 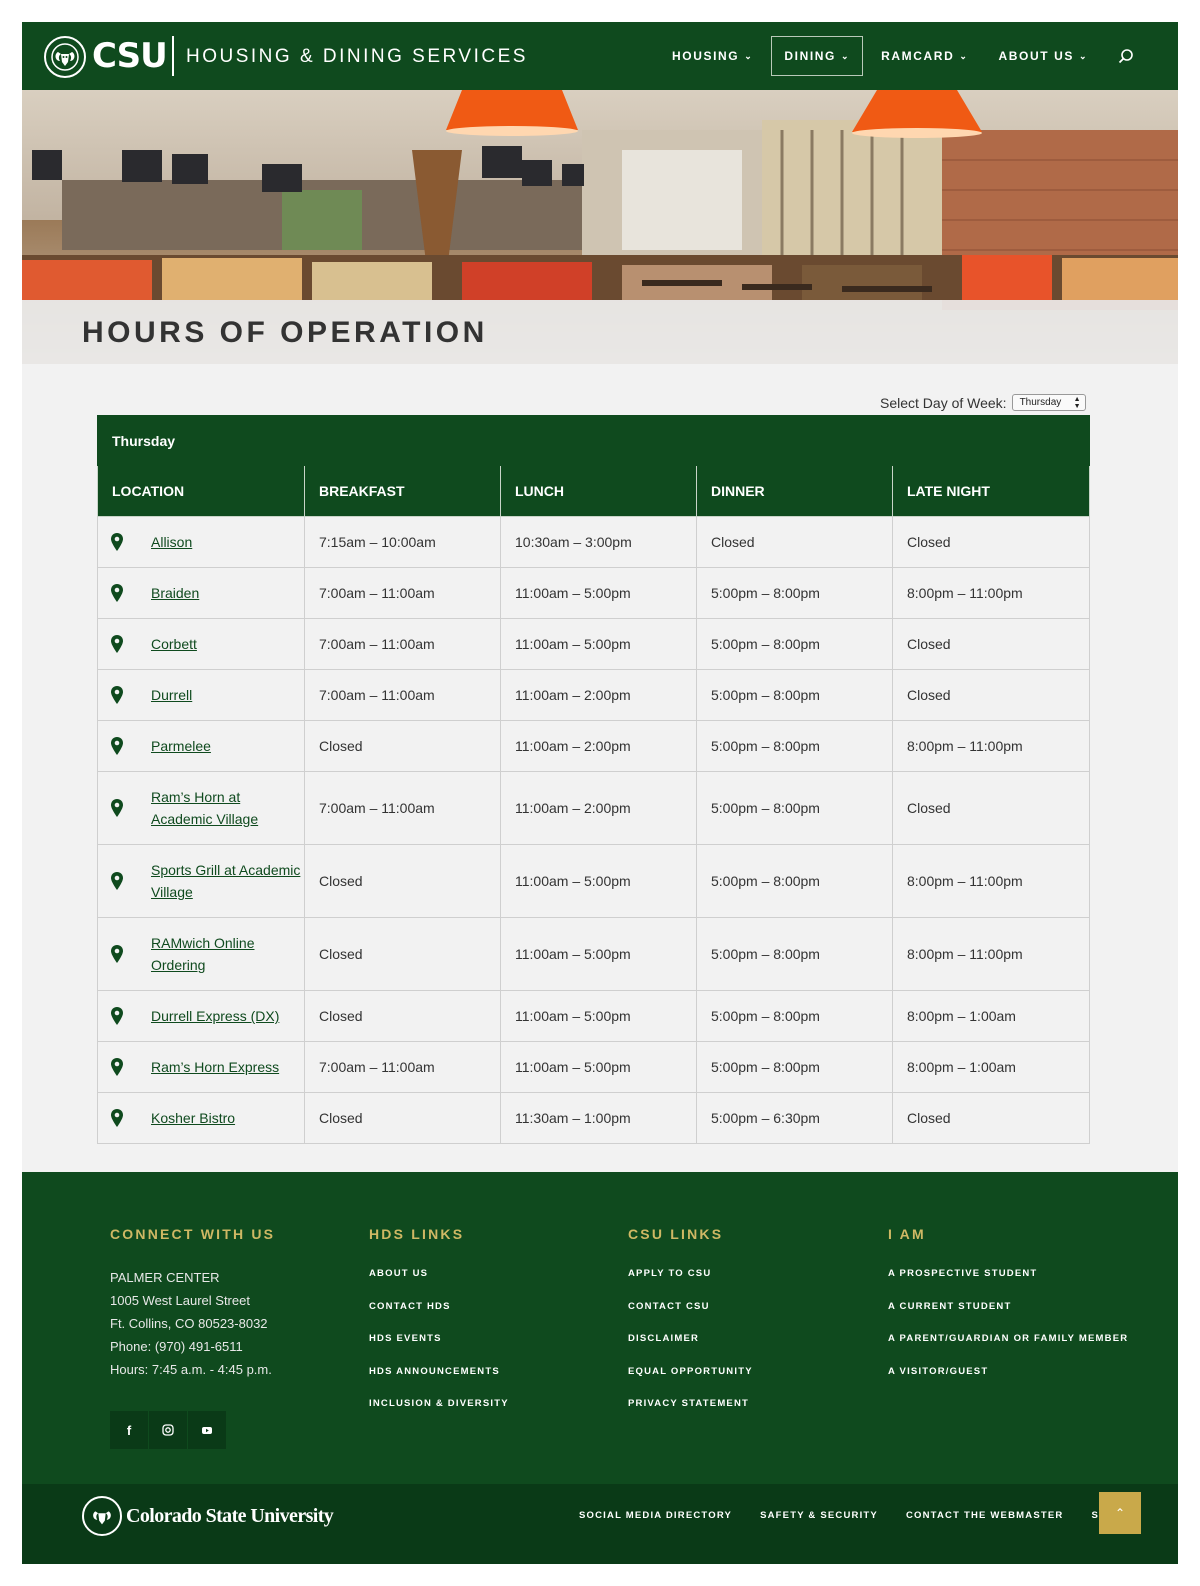 What do you see at coordinates (985, 1515) in the screenshot?
I see `bottom-link: CONTACT THE WEBMASTER` at bounding box center [985, 1515].